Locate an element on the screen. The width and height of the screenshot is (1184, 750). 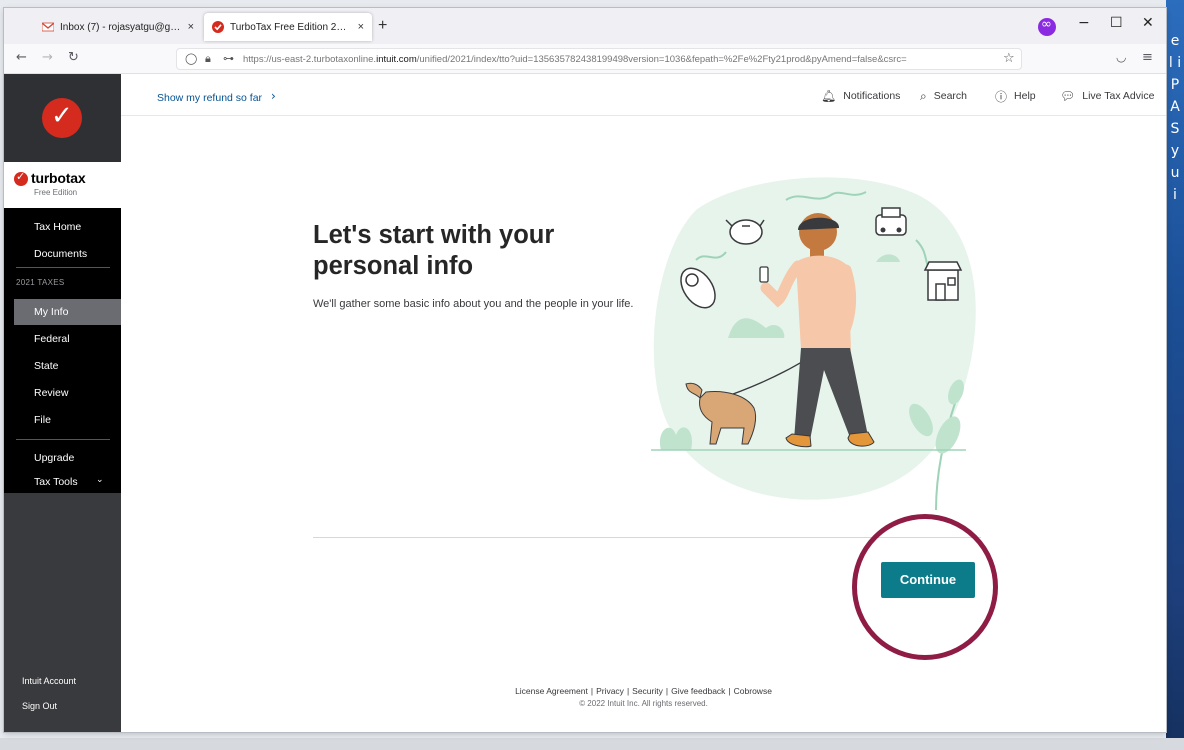
turbotax-icon is located at coordinates (218, 27).